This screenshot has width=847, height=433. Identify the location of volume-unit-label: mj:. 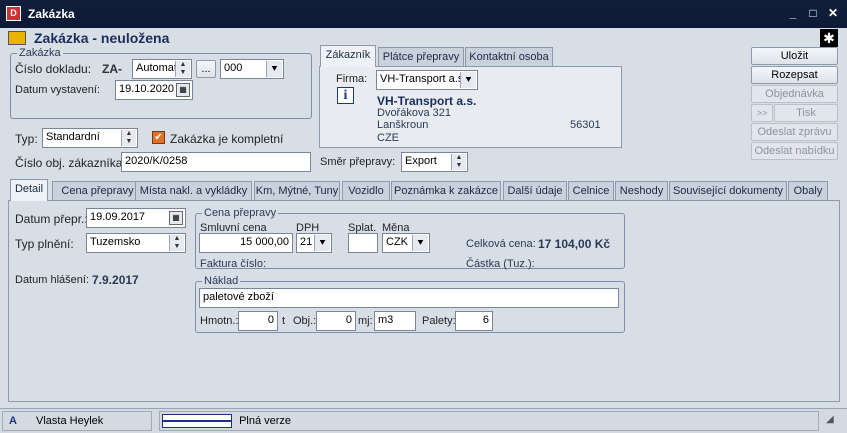
(365, 321).